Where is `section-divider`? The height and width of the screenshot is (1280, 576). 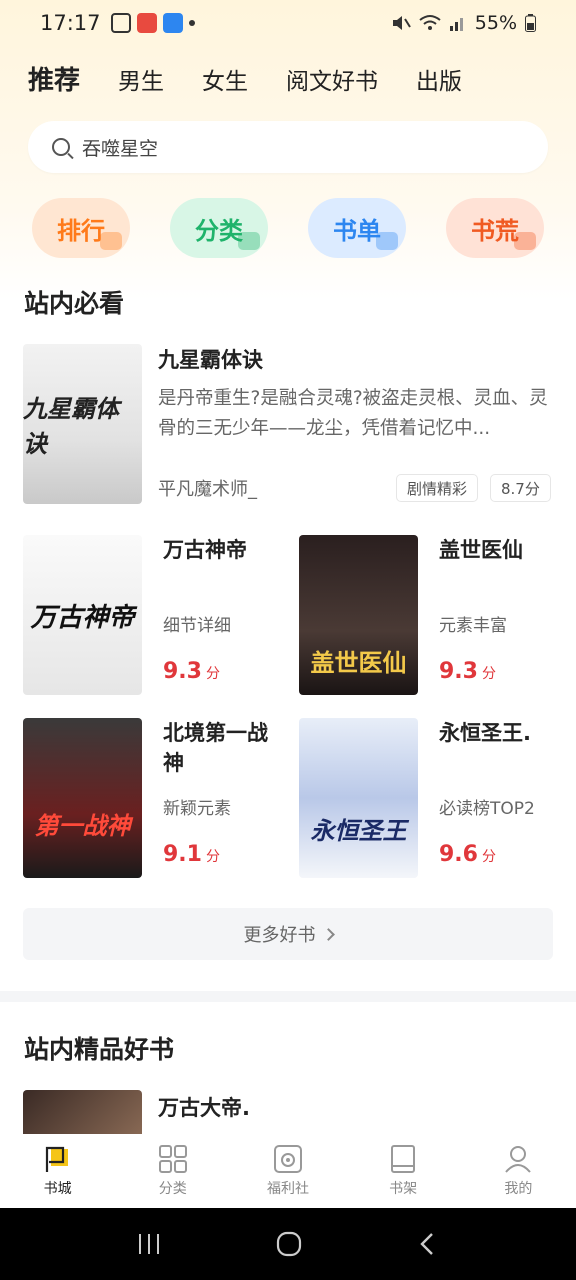
section-divider is located at coordinates (288, 996).